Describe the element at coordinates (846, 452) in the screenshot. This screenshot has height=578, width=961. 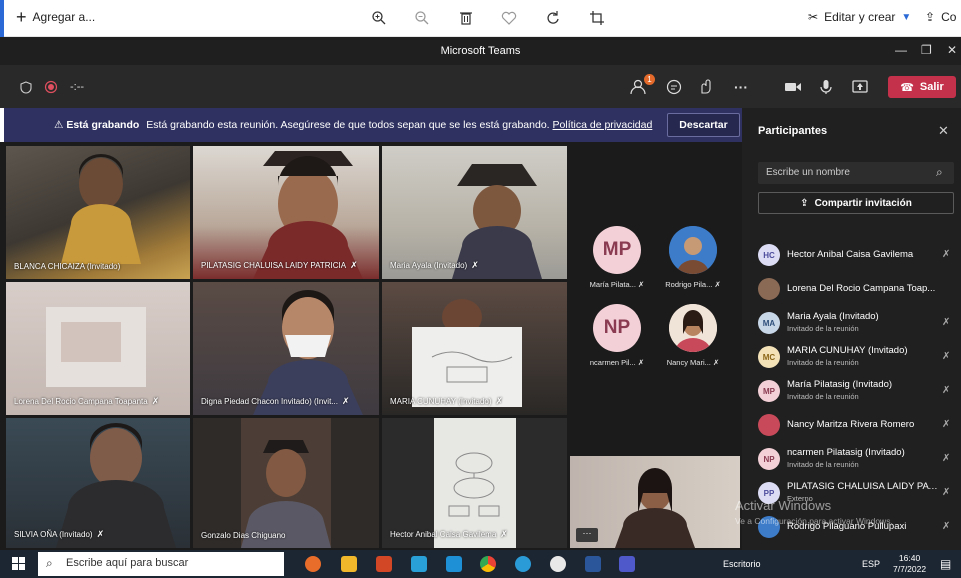
I see `participant-name: ncarmen Pilatasig (Invitado)` at that location.